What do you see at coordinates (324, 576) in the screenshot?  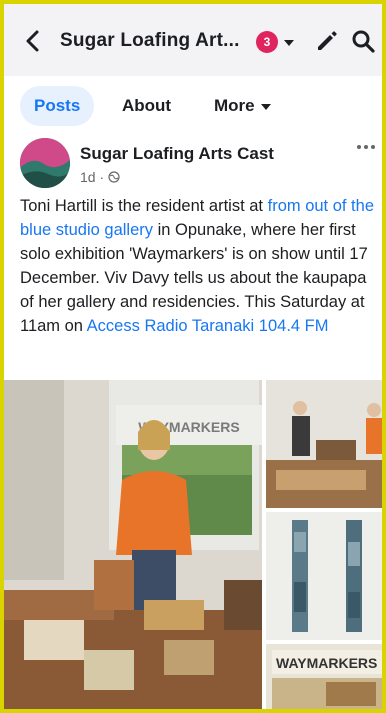 I see `photo-art-scrolls` at bounding box center [324, 576].